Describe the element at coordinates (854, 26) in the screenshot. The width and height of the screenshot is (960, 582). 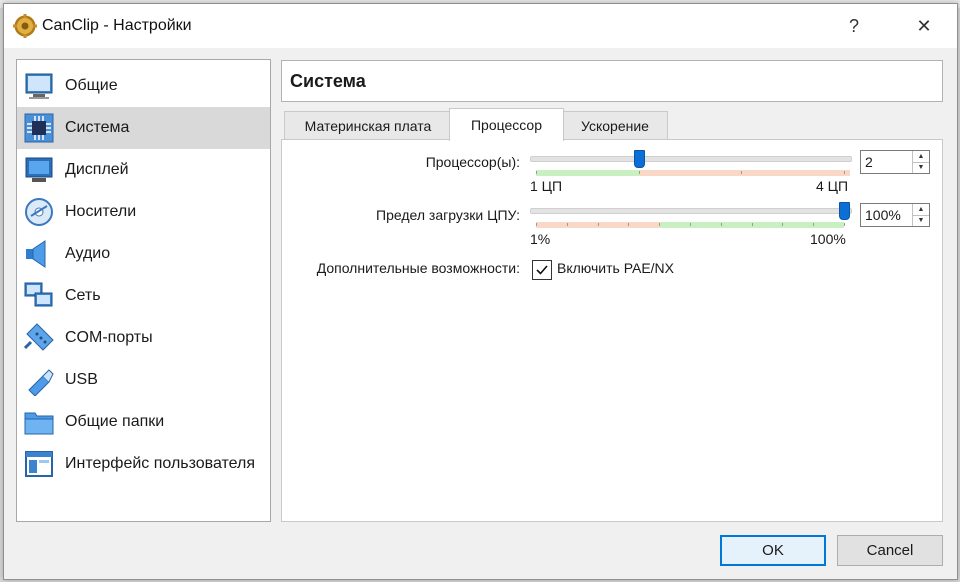
I see `help-button: ?` at that location.